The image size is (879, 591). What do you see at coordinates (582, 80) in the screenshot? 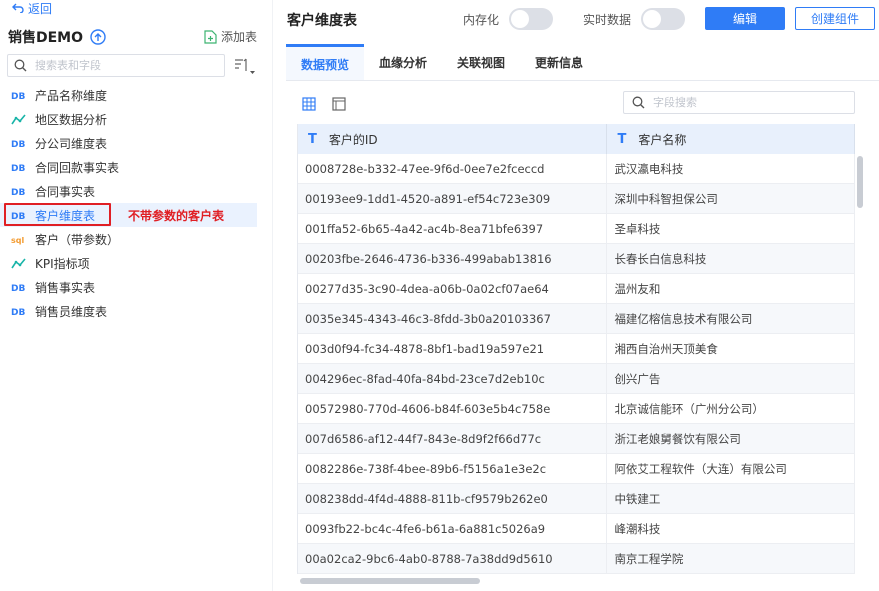
I see `tab-divider` at bounding box center [582, 80].